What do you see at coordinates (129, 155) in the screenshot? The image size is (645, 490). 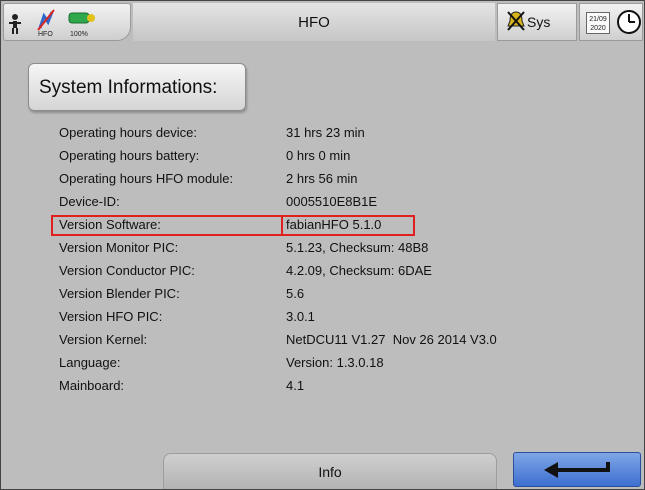 I see `info-label: Operating hours battery:` at bounding box center [129, 155].